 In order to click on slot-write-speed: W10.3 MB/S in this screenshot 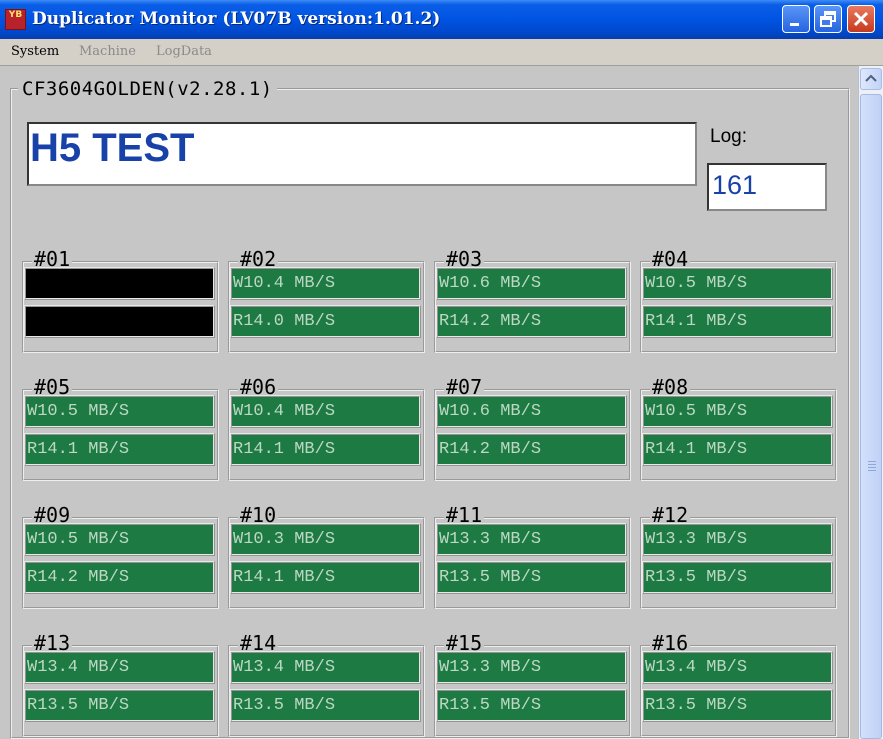, I will do `click(325, 539)`.